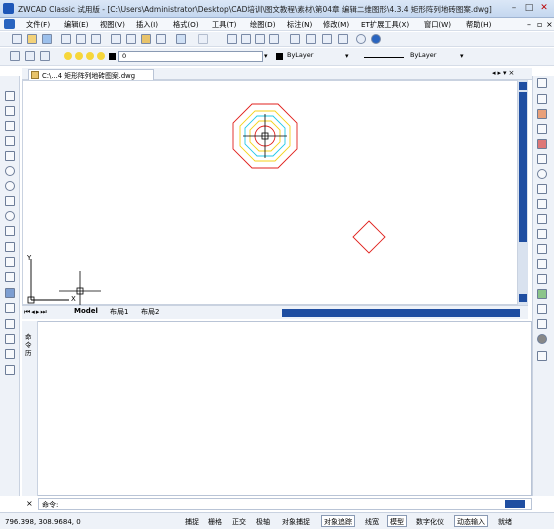 The width and height of the screenshot is (554, 529). I want to click on menu-file: 文件(F), so click(38, 25).